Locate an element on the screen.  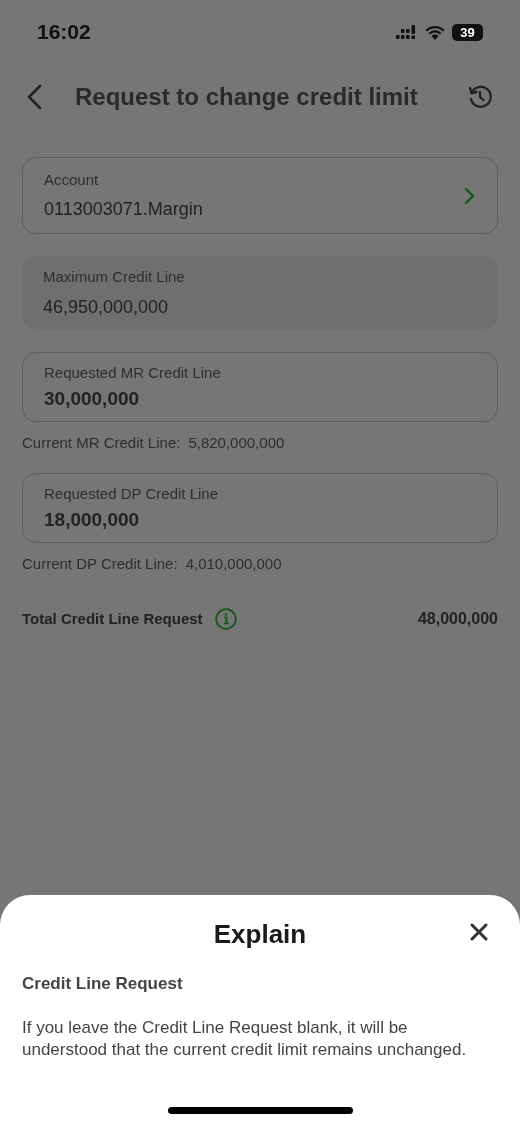
close-button is located at coordinates (479, 932).